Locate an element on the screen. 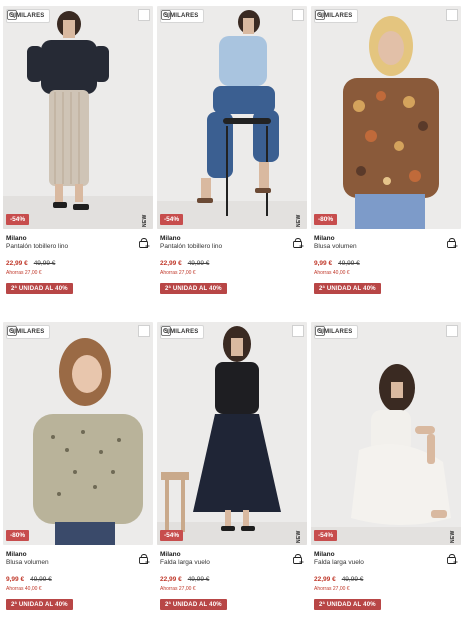 Image resolution: width=475 pixels, height=621 pixels. product-photo-white-skirt is located at coordinates (386, 433).